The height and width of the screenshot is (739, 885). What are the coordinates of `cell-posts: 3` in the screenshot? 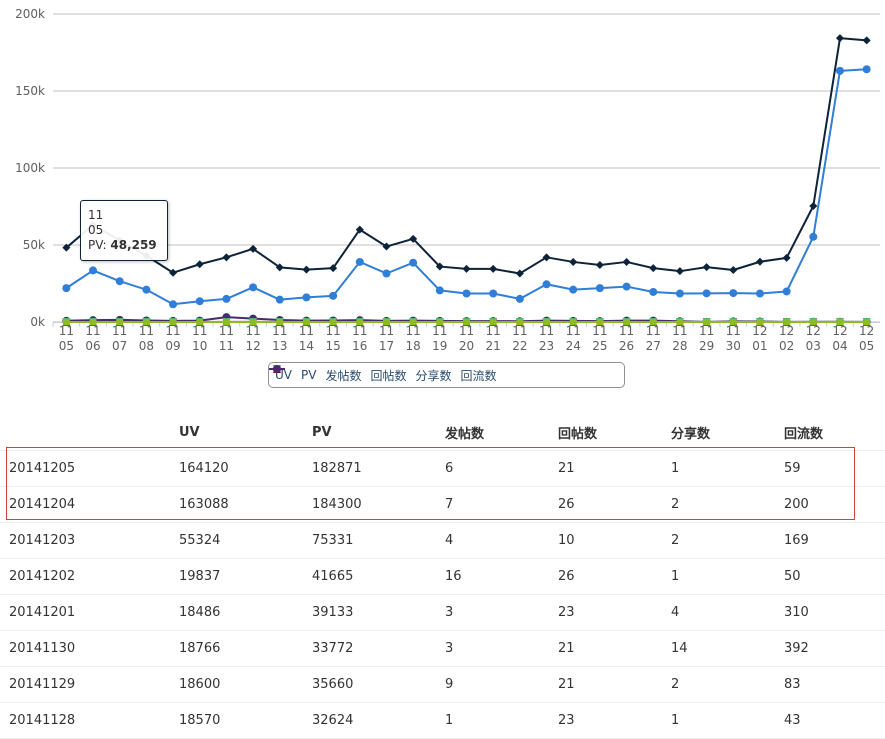 It's located at (492, 649).